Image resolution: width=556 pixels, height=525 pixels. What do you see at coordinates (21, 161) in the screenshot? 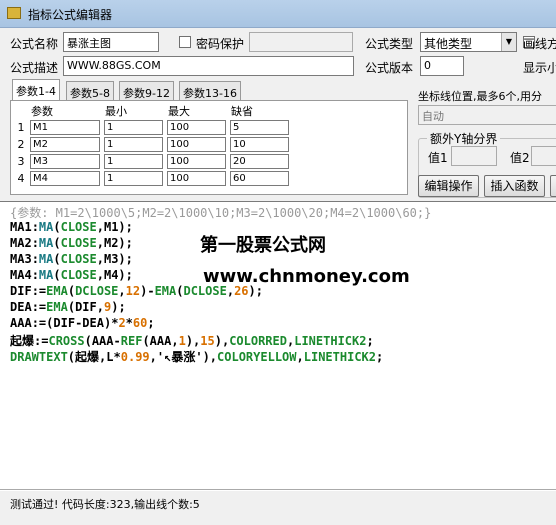
I see `row-index: 3` at bounding box center [21, 161].